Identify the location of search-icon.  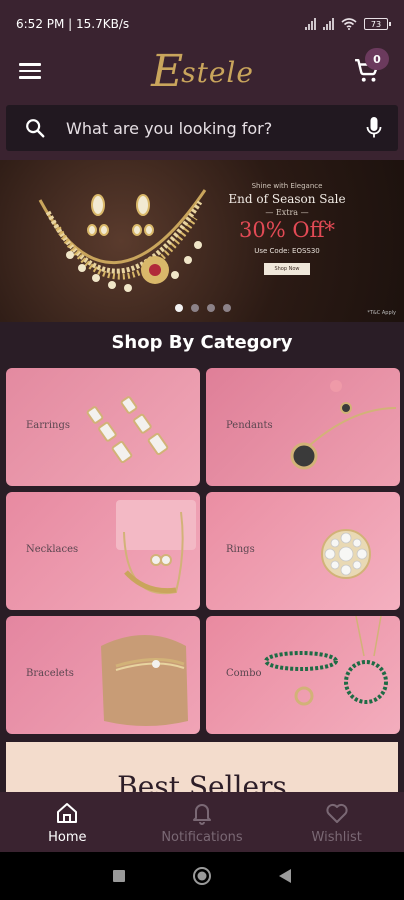
(35, 128).